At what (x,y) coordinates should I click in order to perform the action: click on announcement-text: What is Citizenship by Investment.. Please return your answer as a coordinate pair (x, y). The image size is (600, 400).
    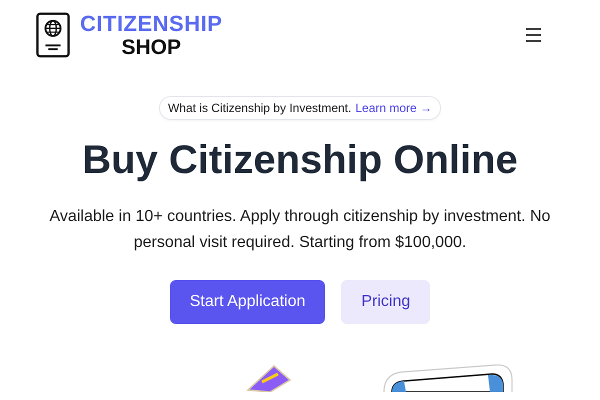
    Looking at the image, I should click on (260, 108).